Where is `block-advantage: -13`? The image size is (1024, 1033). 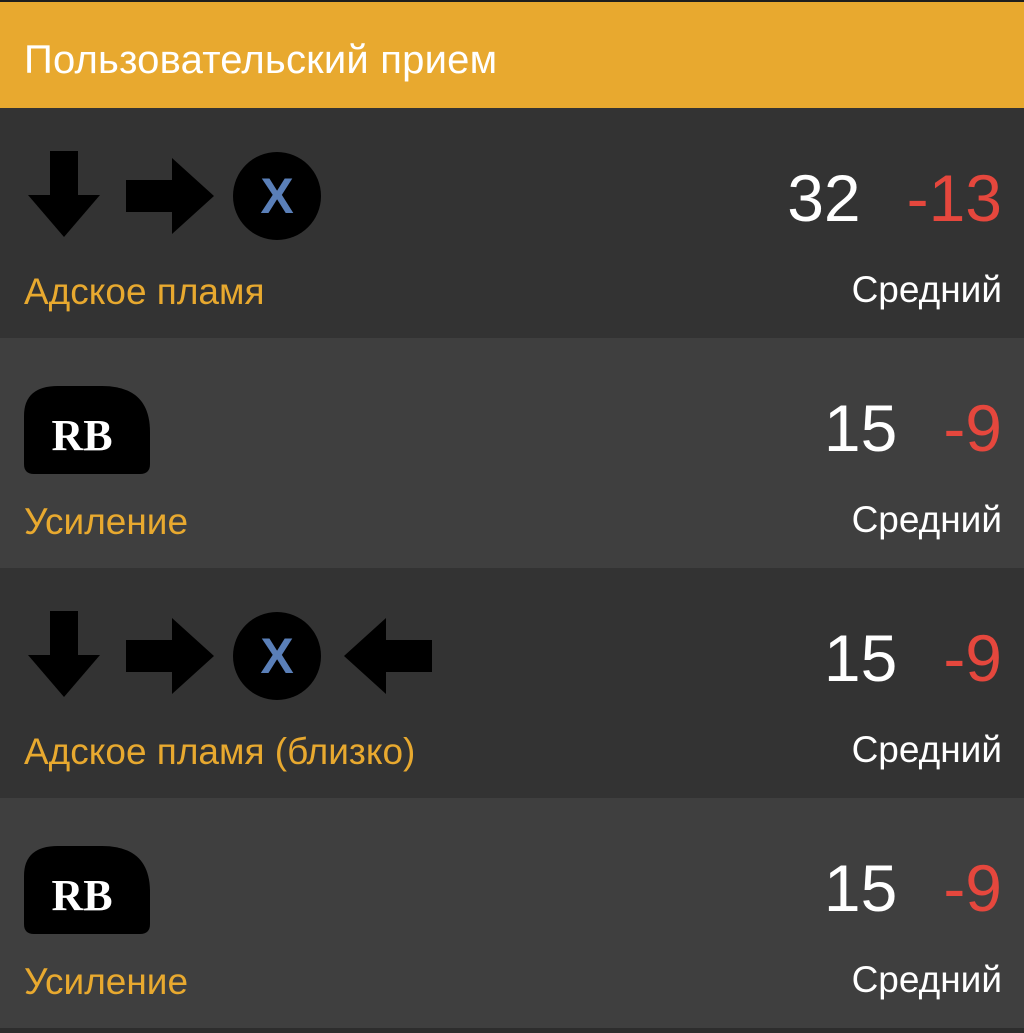 block-advantage: -13 is located at coordinates (954, 198).